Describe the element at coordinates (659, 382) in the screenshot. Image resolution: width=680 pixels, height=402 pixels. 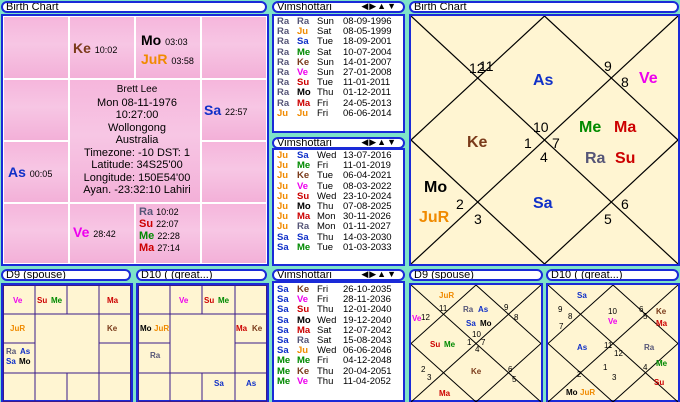
I see `d10n-su: Su` at that location.